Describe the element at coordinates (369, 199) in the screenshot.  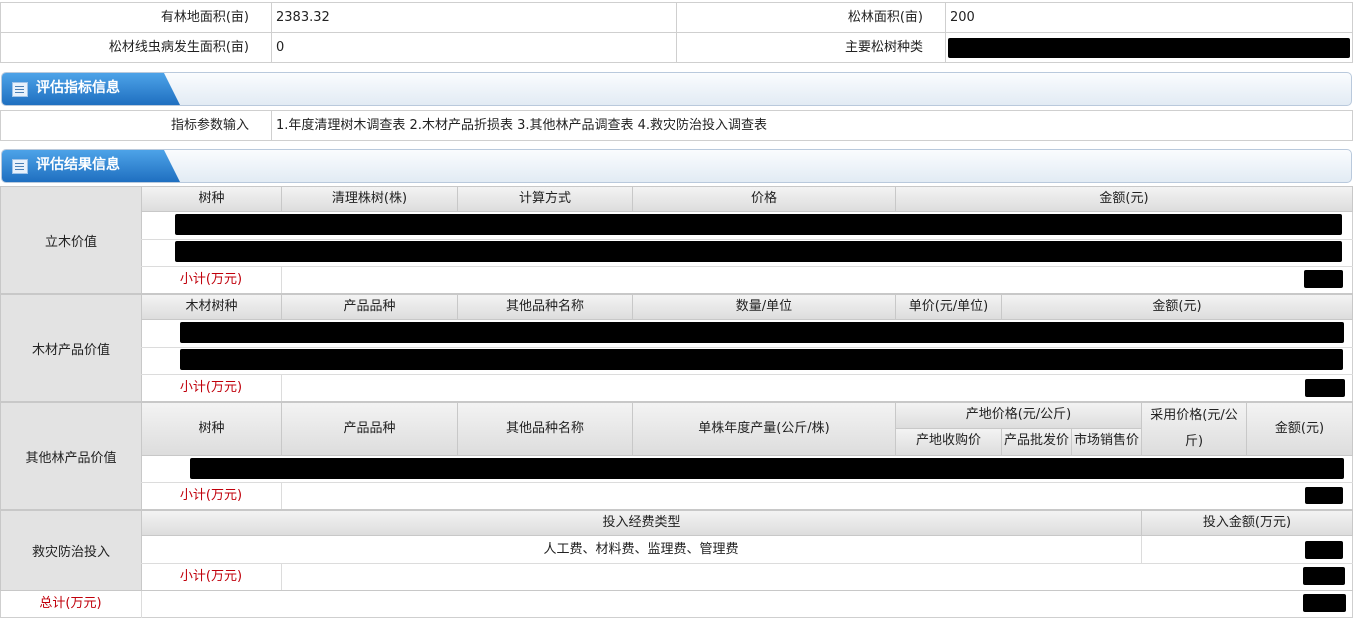
I see `col-cleared-count: 清理株树(株)` at that location.